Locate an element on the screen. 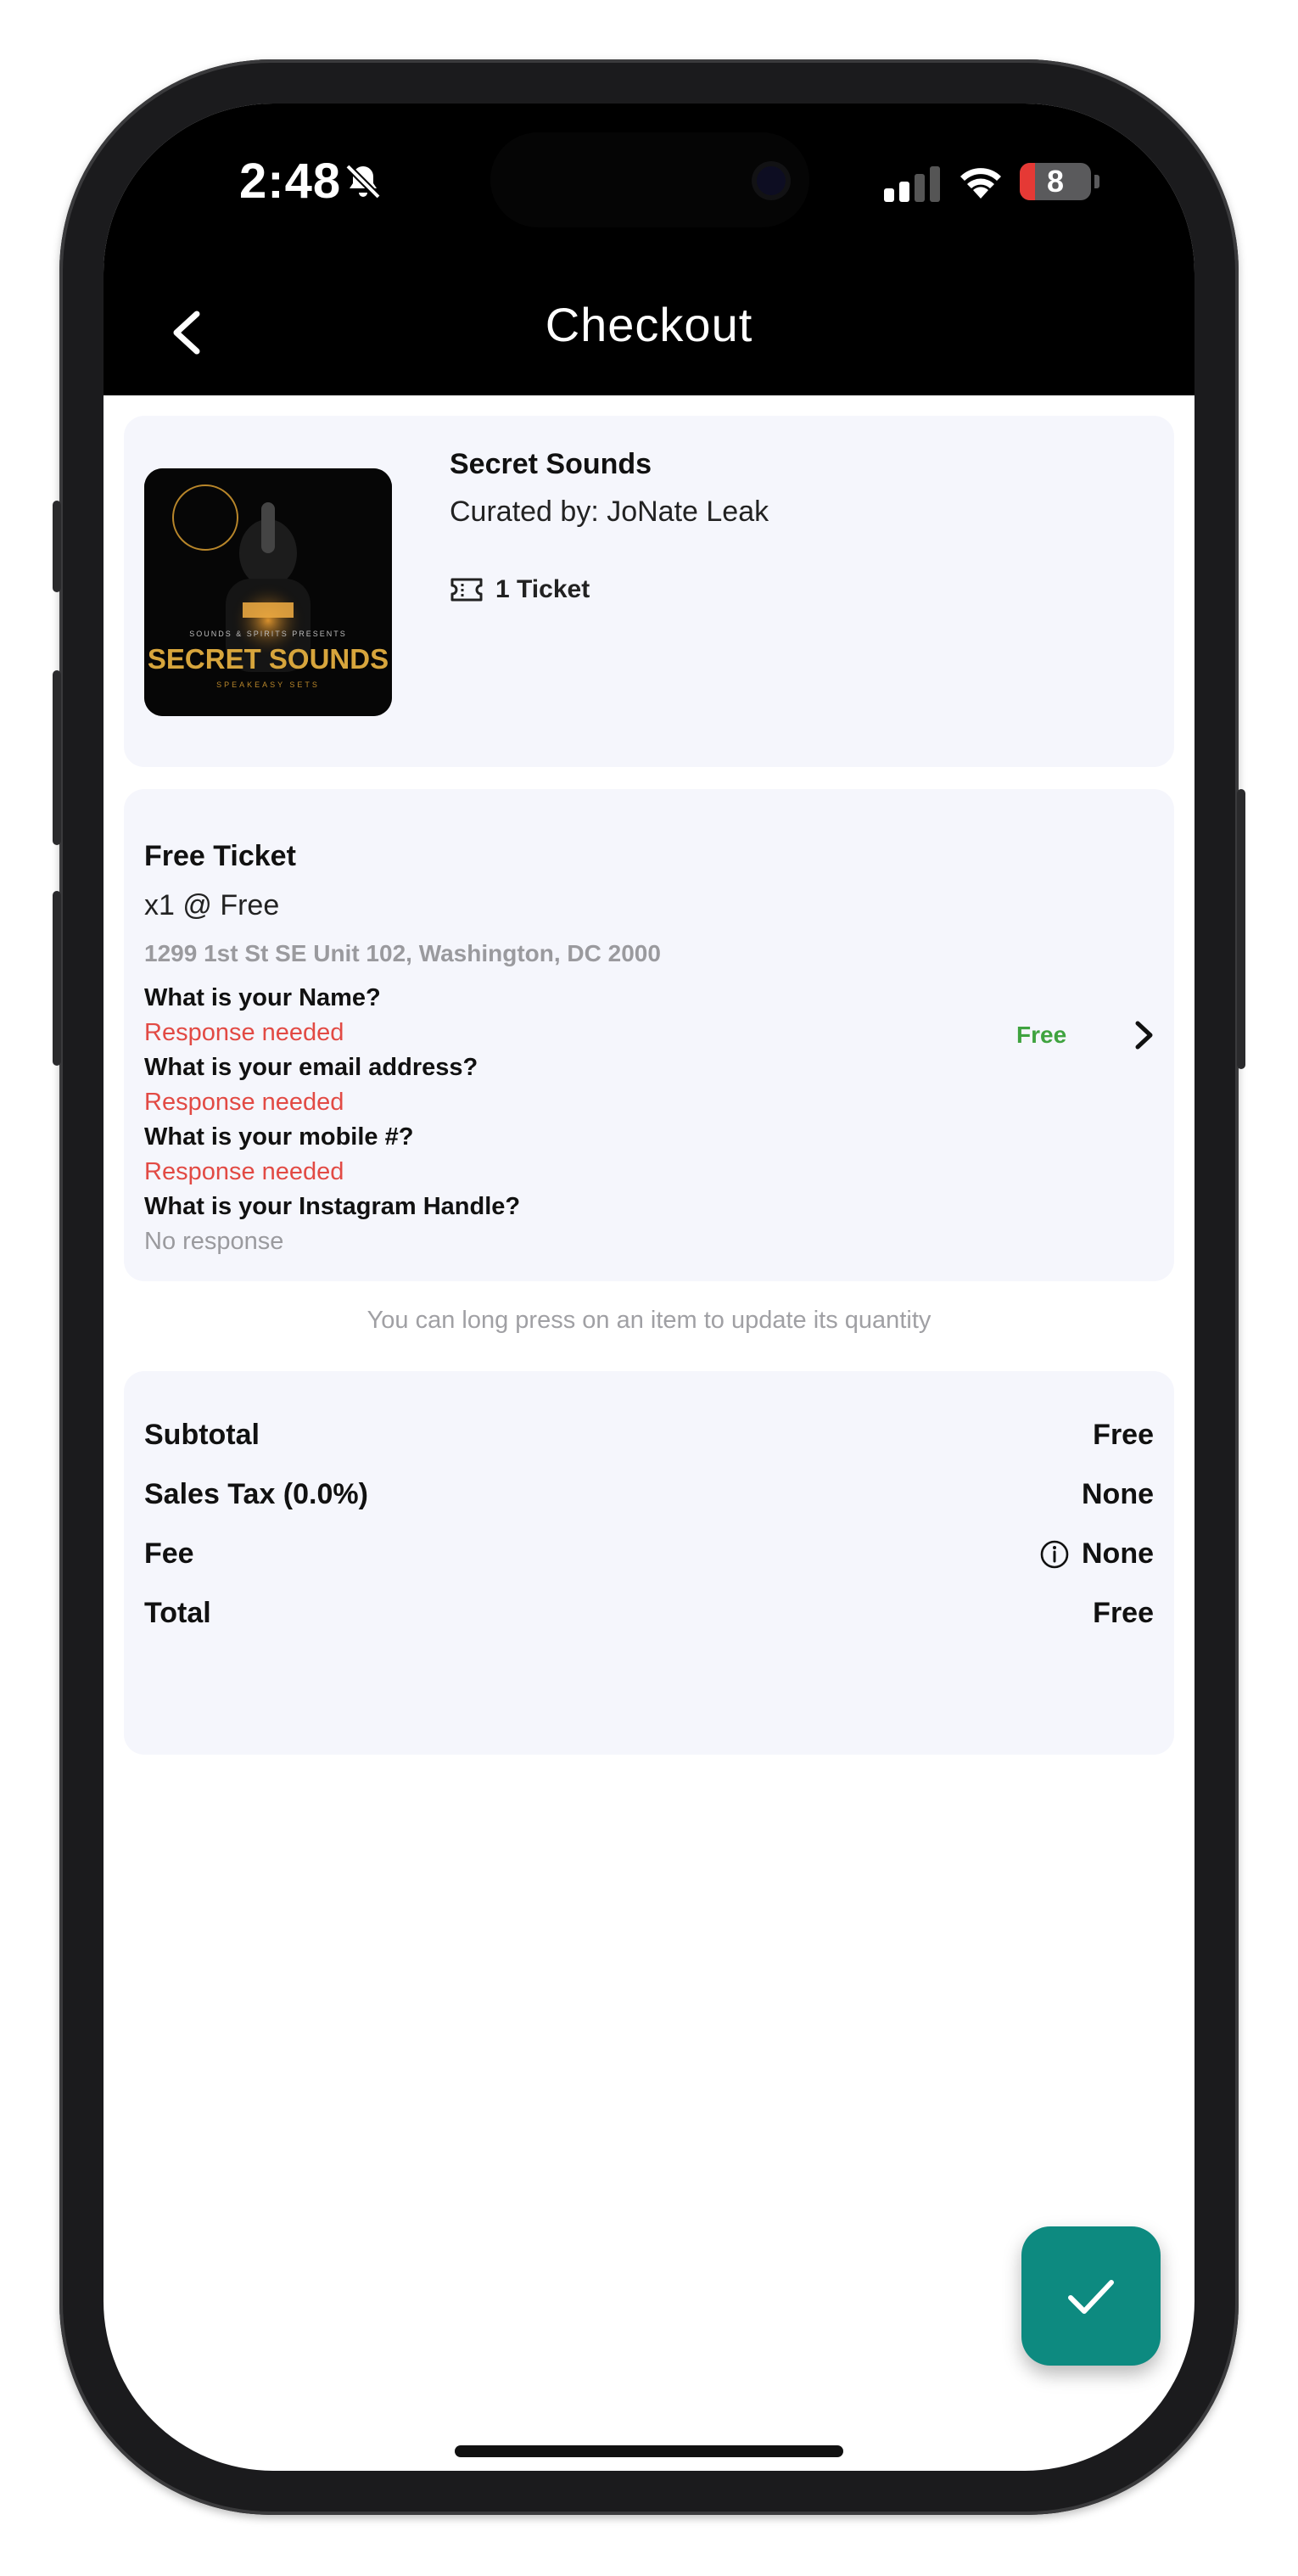 This screenshot has width=1298, height=2576. wifi-icon is located at coordinates (980, 183).